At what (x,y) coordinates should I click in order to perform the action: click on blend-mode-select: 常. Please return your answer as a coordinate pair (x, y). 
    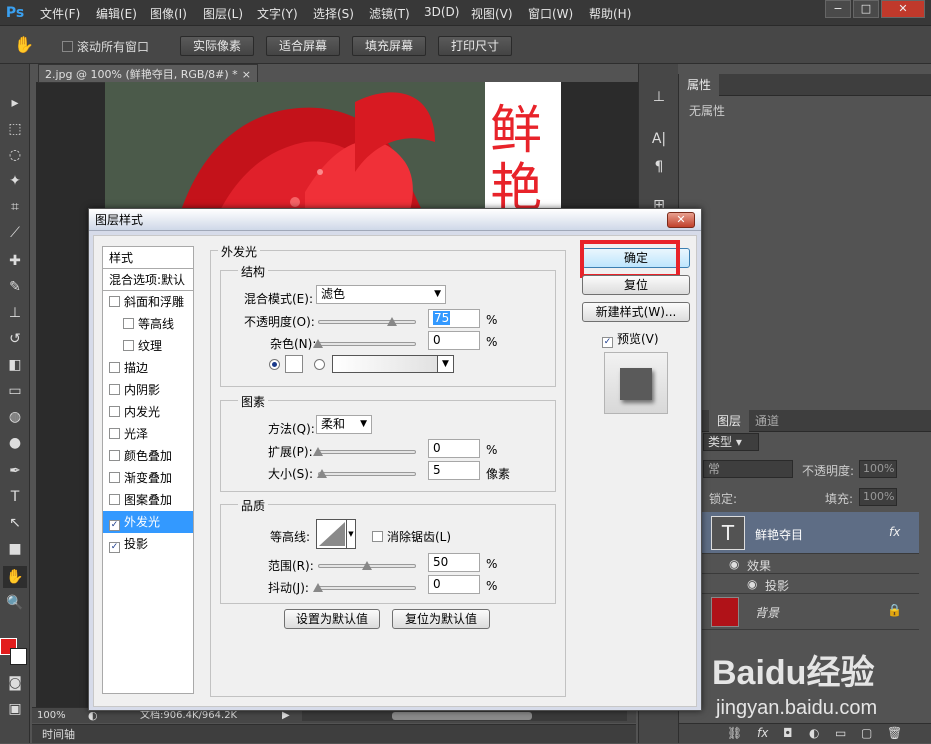
    Looking at the image, I should click on (748, 469).